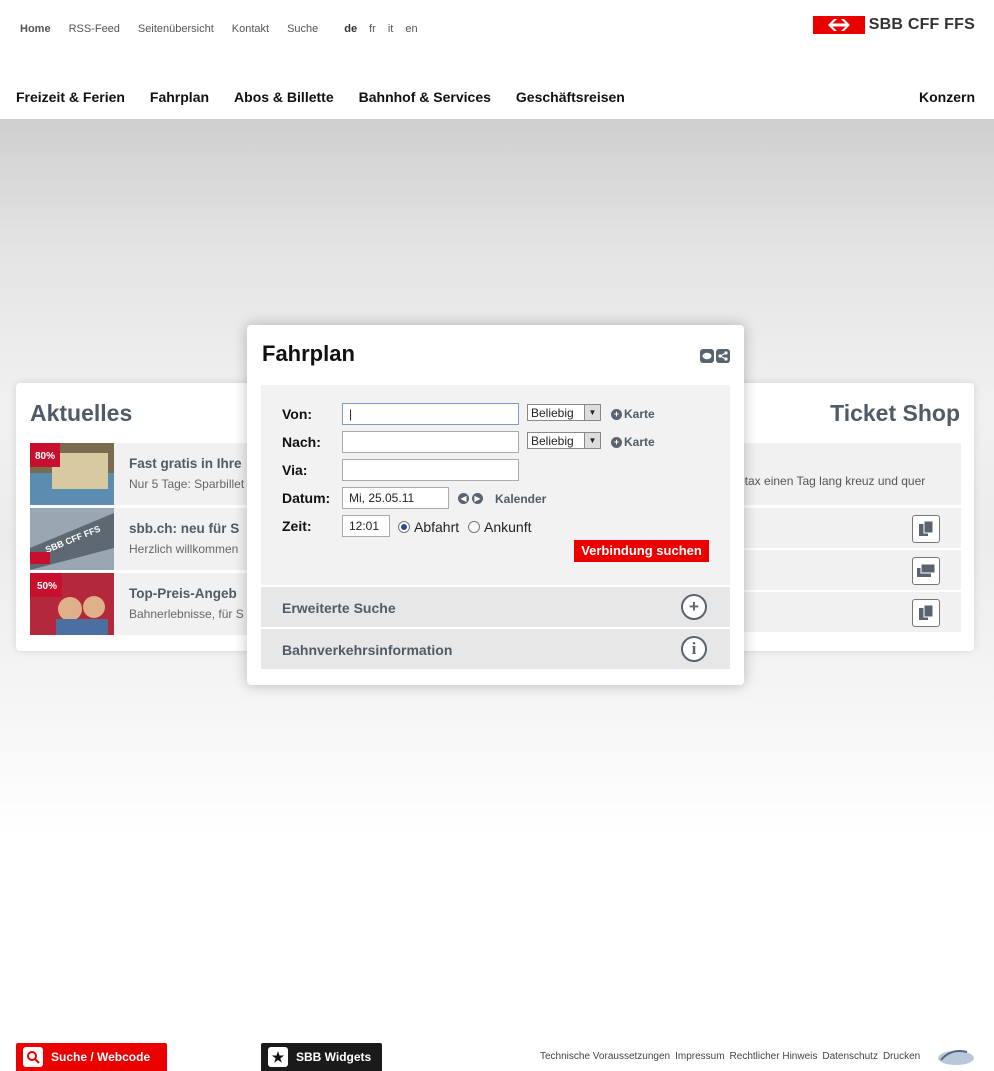  I want to click on expand-plus-icon: +, so click(694, 607).